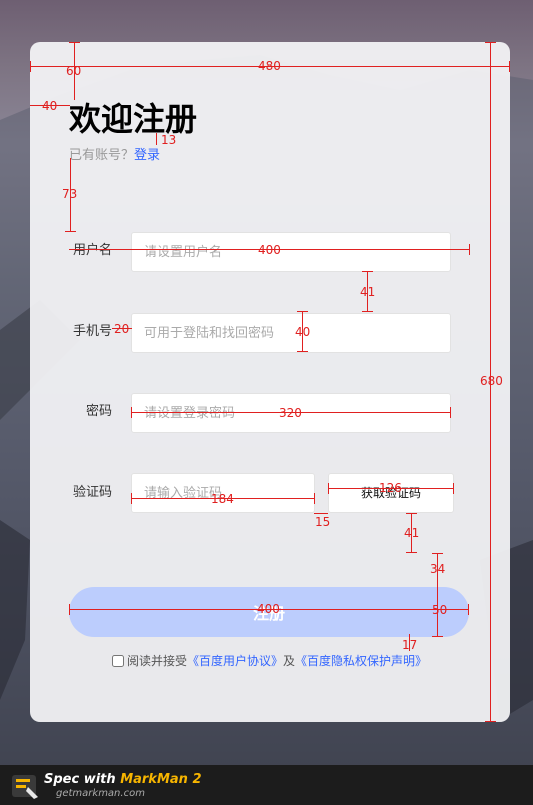  I want to click on measure-label: 20, so click(122, 329).